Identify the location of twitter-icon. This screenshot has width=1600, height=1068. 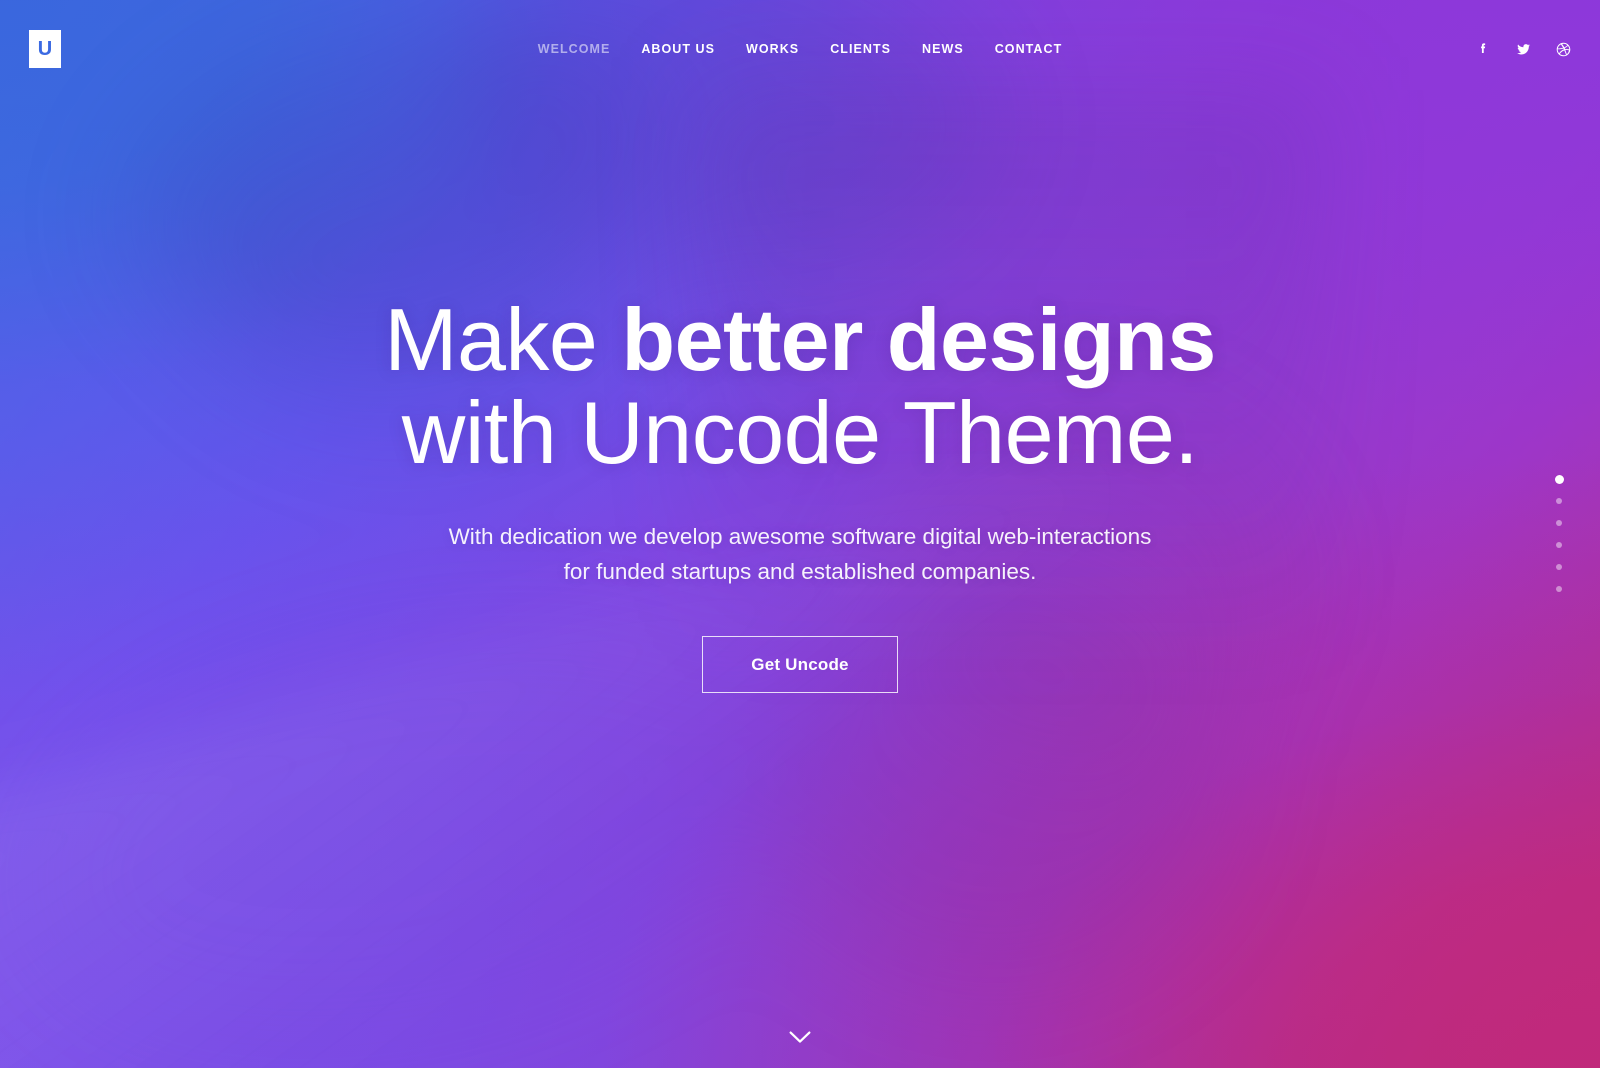
(1523, 49).